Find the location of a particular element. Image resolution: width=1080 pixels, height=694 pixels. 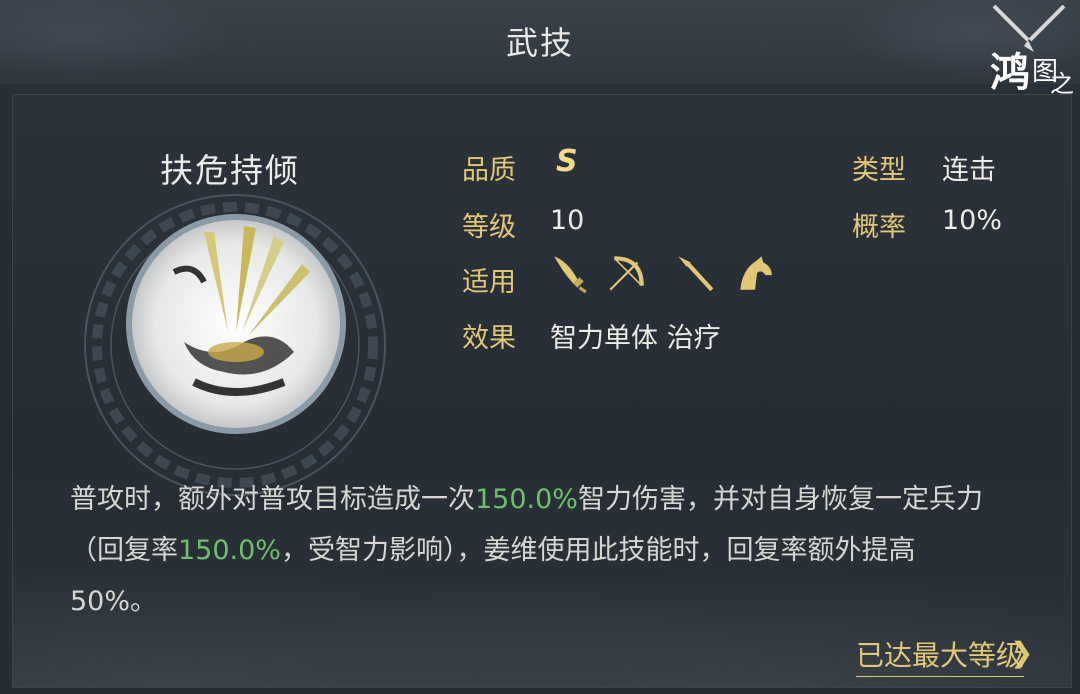

title-bar: 武技 鸿 图 之 is located at coordinates (540, 49).